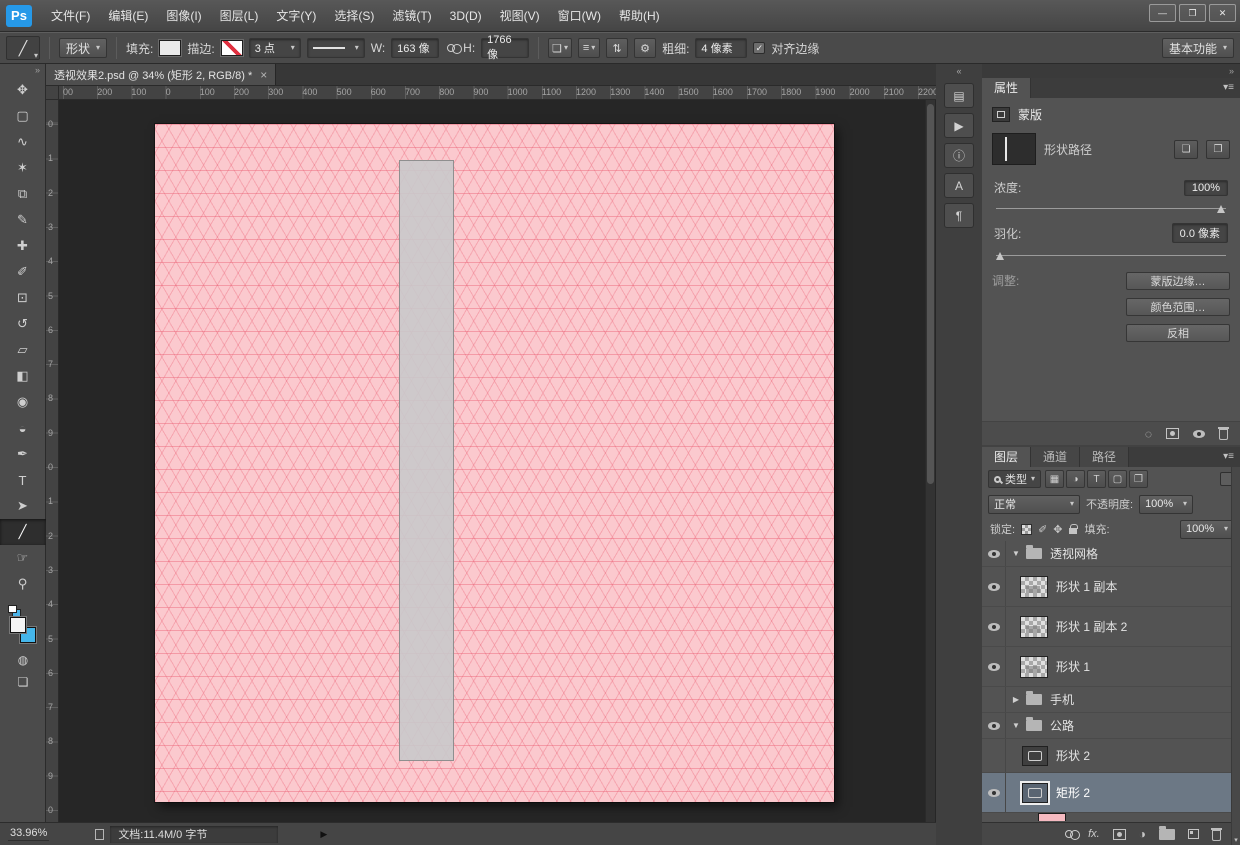  Describe the element at coordinates (1034, 626) in the screenshot. I see `layer-thumbnail` at that location.